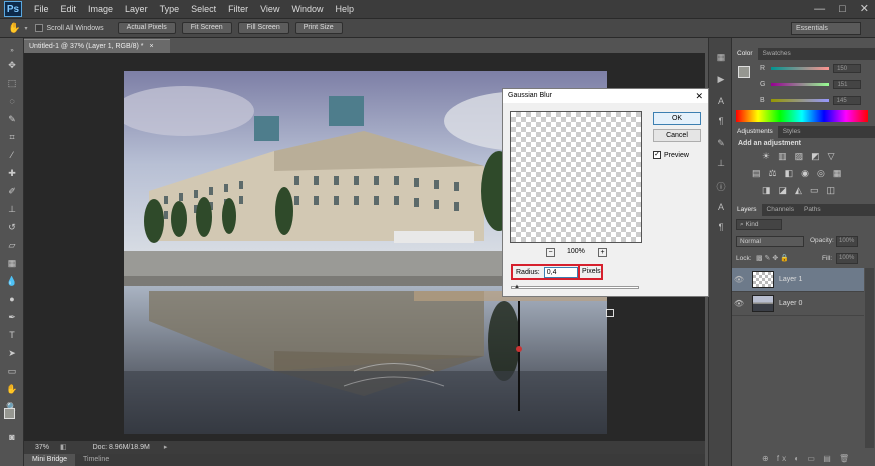  I want to click on color-fg-bg-swatch, so click(746, 74).